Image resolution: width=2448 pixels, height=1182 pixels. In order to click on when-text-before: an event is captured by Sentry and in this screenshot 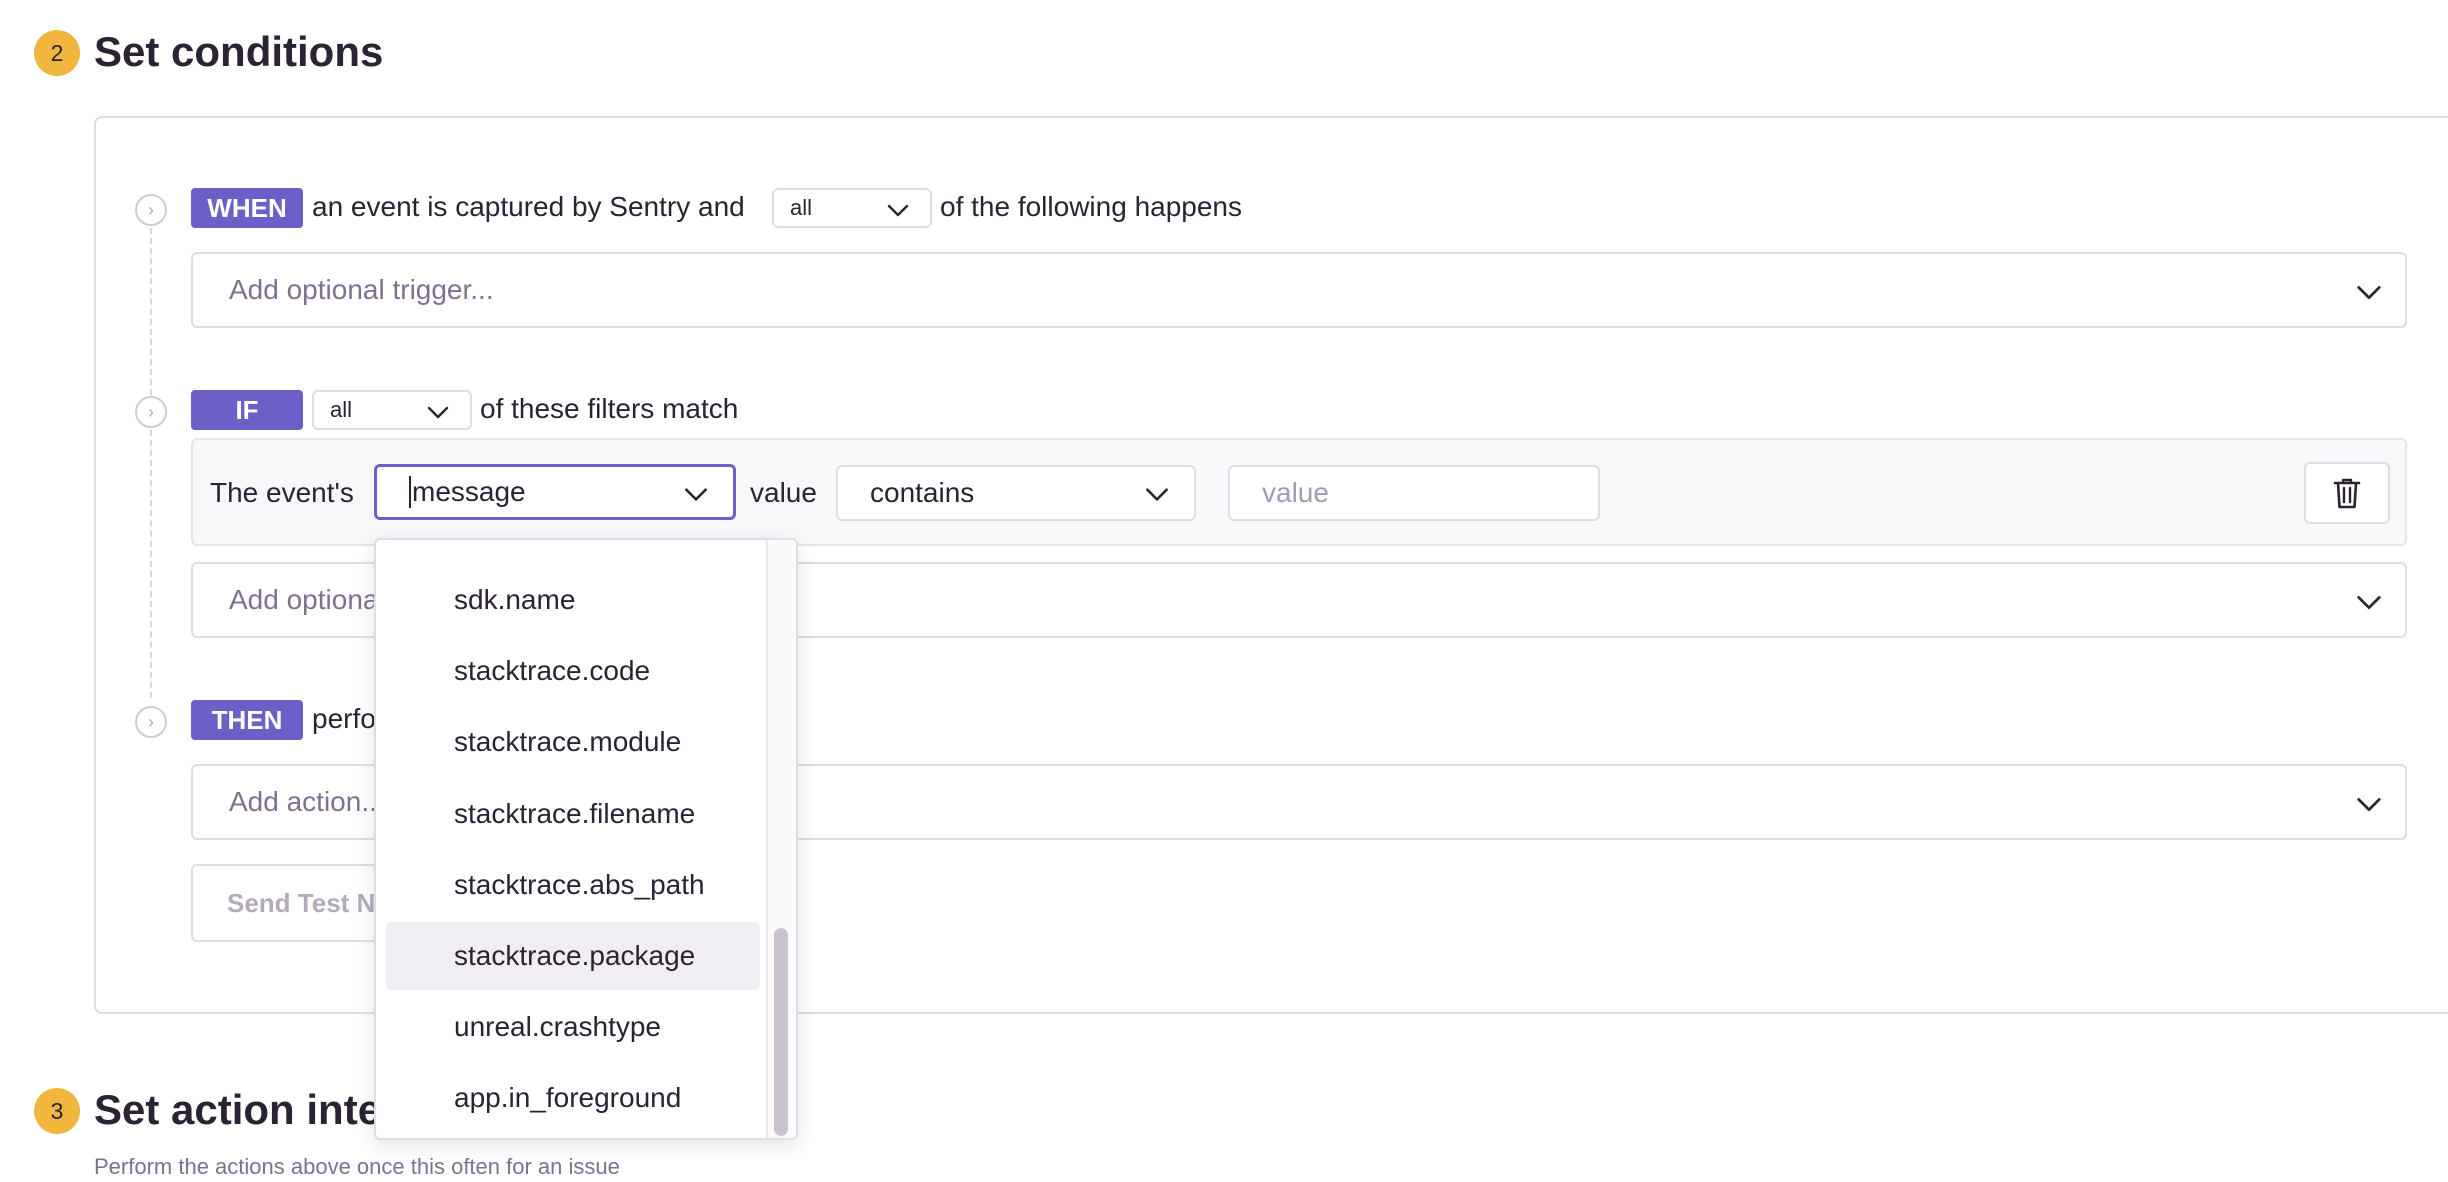, I will do `click(528, 206)`.